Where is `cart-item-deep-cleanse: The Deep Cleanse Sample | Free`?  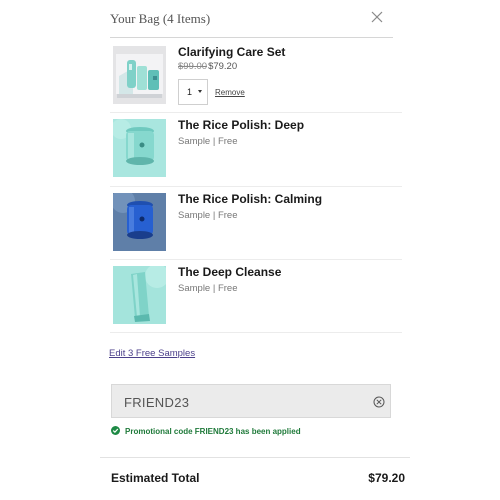
cart-item-deep-cleanse: The Deep Cleanse Sample | Free is located at coordinates (256, 296).